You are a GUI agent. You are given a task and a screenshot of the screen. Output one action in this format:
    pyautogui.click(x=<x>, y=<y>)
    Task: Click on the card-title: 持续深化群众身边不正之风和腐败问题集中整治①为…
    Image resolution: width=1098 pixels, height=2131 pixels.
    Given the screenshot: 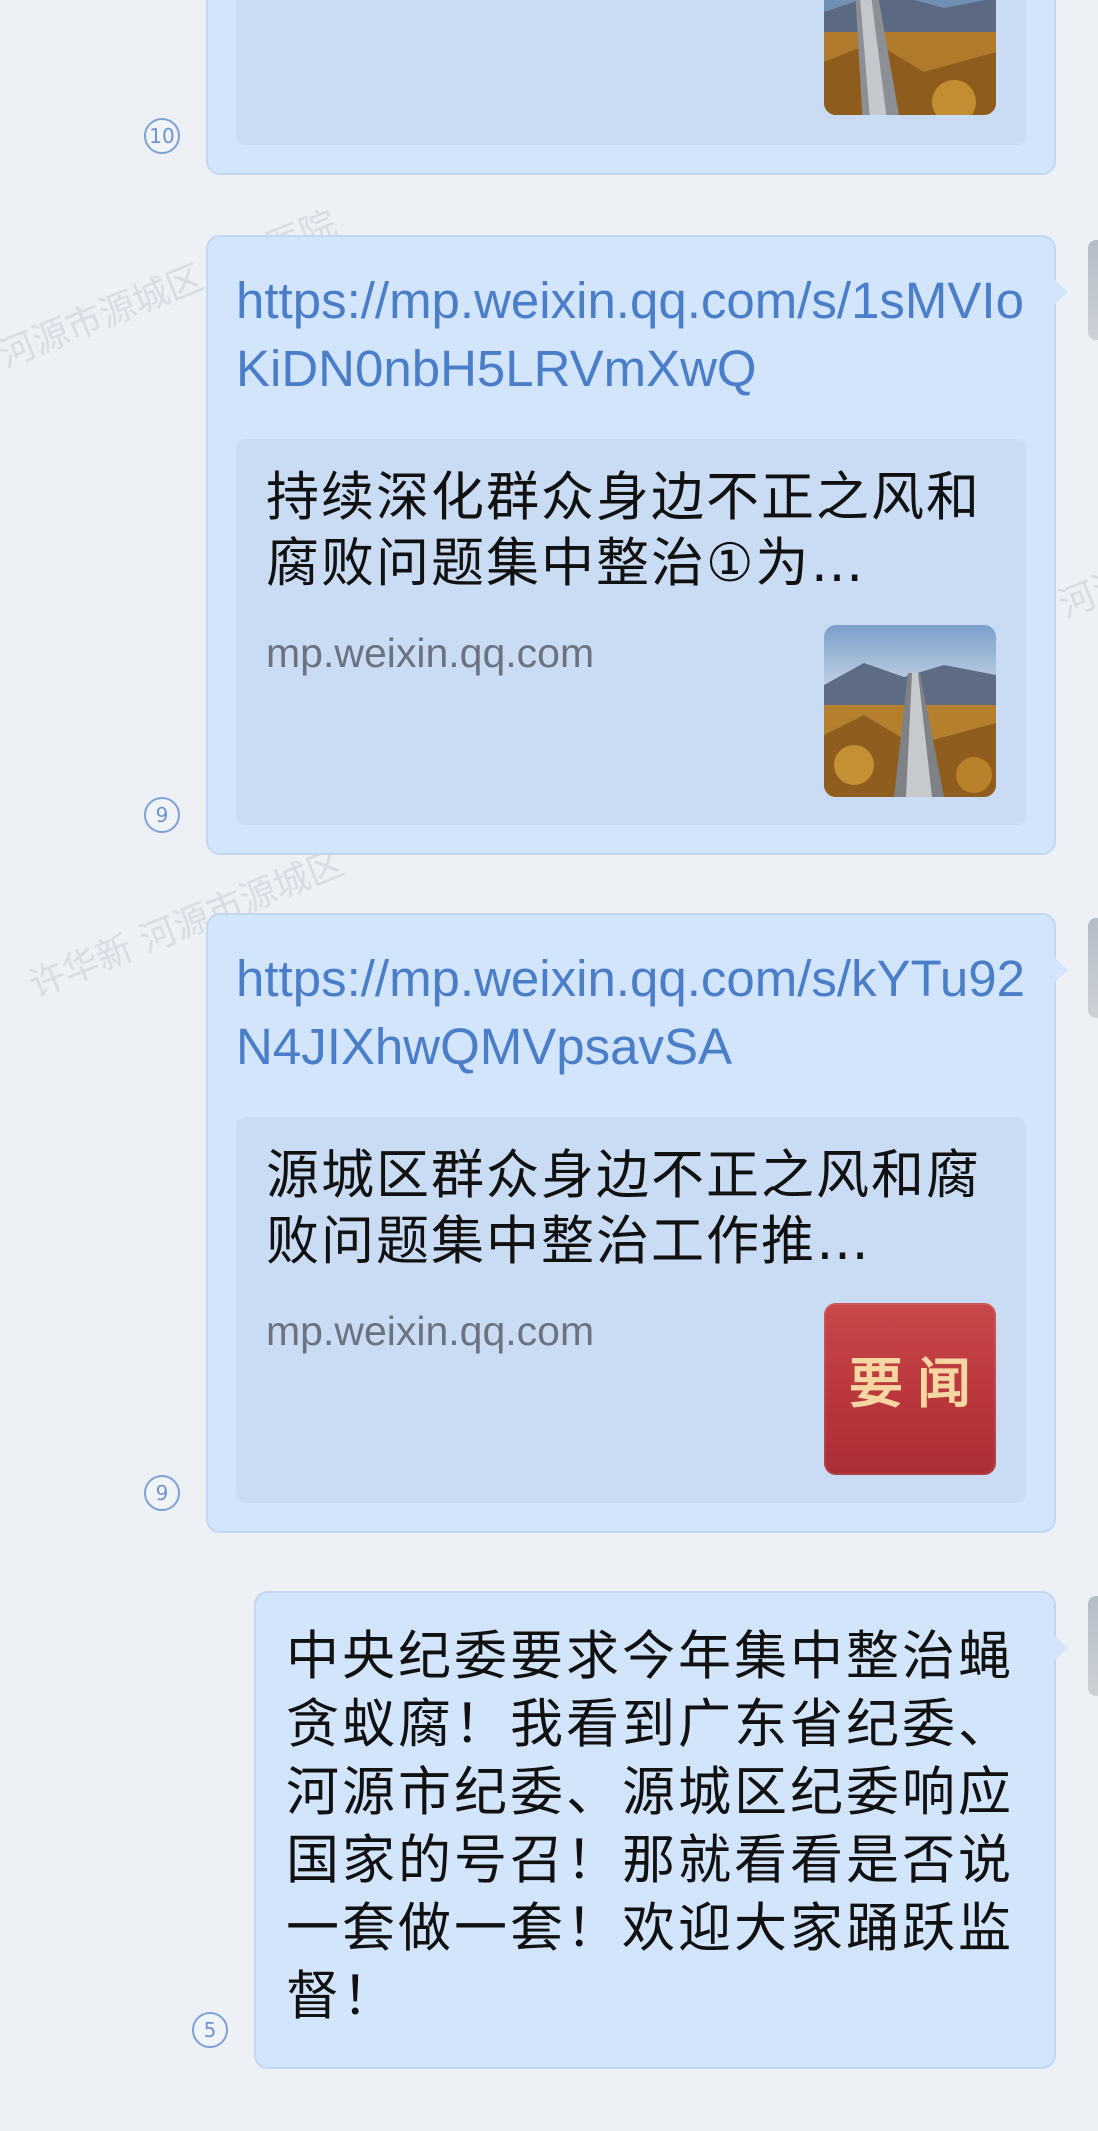 What is the action you would take?
    pyautogui.click(x=623, y=530)
    